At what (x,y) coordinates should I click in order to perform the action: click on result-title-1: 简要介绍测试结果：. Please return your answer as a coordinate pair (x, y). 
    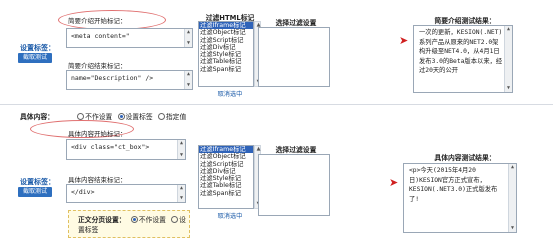
    Looking at the image, I should click on (465, 21).